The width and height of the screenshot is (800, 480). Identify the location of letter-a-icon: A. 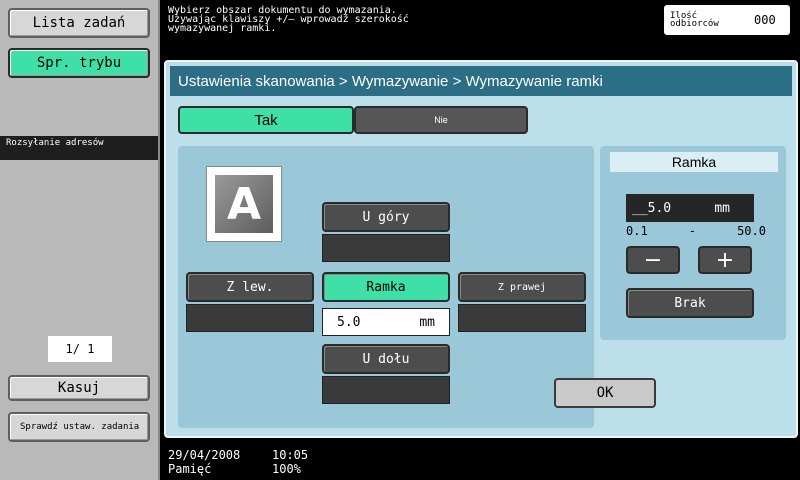
(244, 204).